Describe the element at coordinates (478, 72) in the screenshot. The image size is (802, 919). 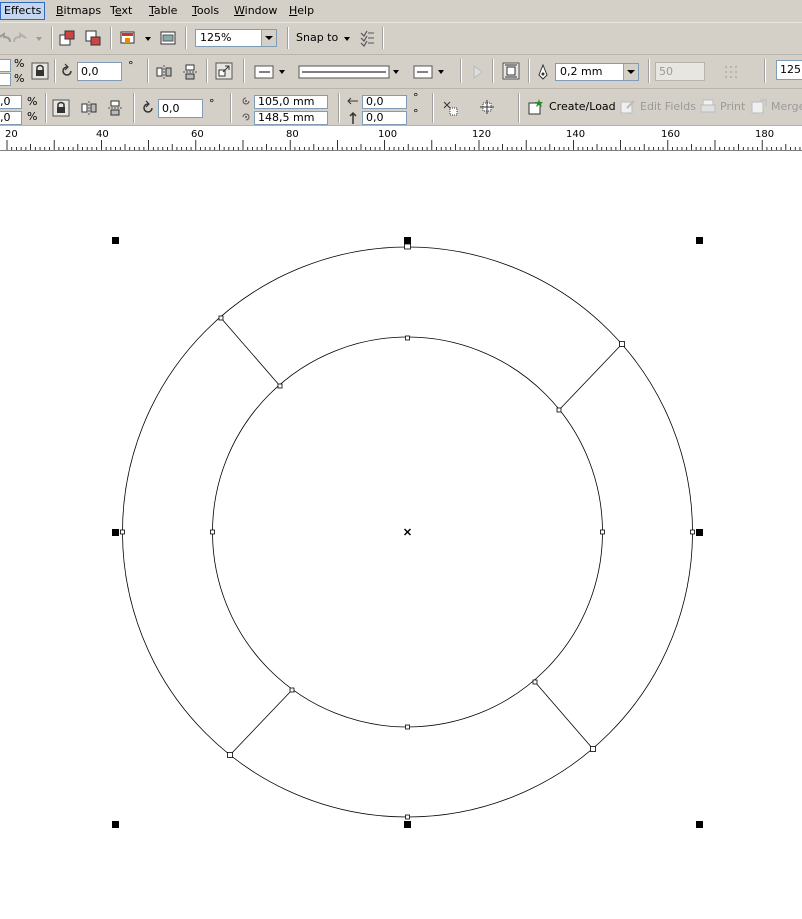
I see `convert-to-curves-icon` at that location.